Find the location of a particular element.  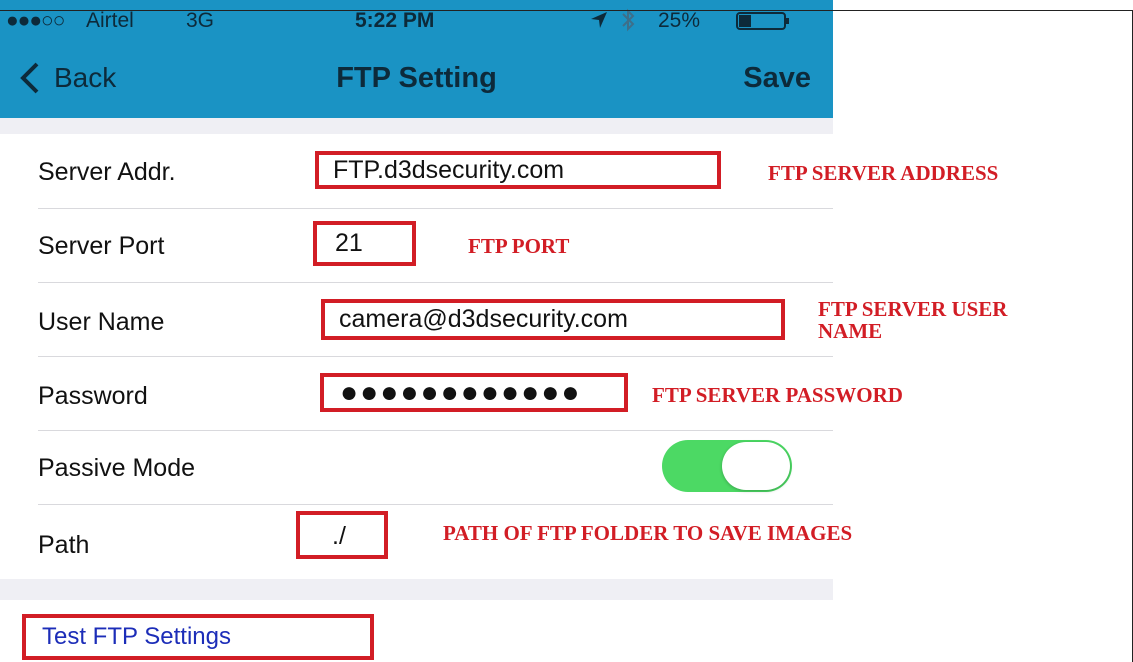

annotation-path: PATH OF FTP FOLDER TO SAVE IMAGES is located at coordinates (648, 533).